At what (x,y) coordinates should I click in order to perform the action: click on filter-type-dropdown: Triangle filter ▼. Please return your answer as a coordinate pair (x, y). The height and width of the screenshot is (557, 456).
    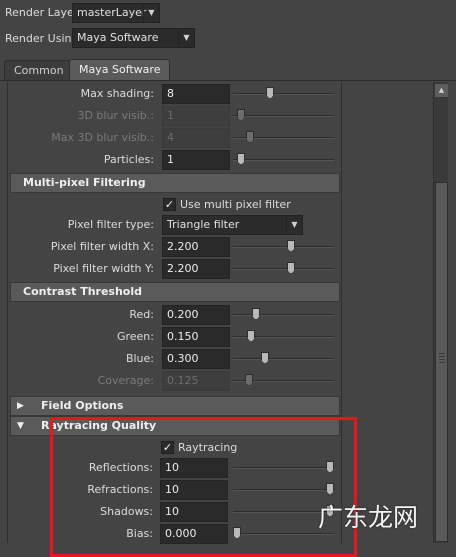
    Looking at the image, I should click on (232, 225).